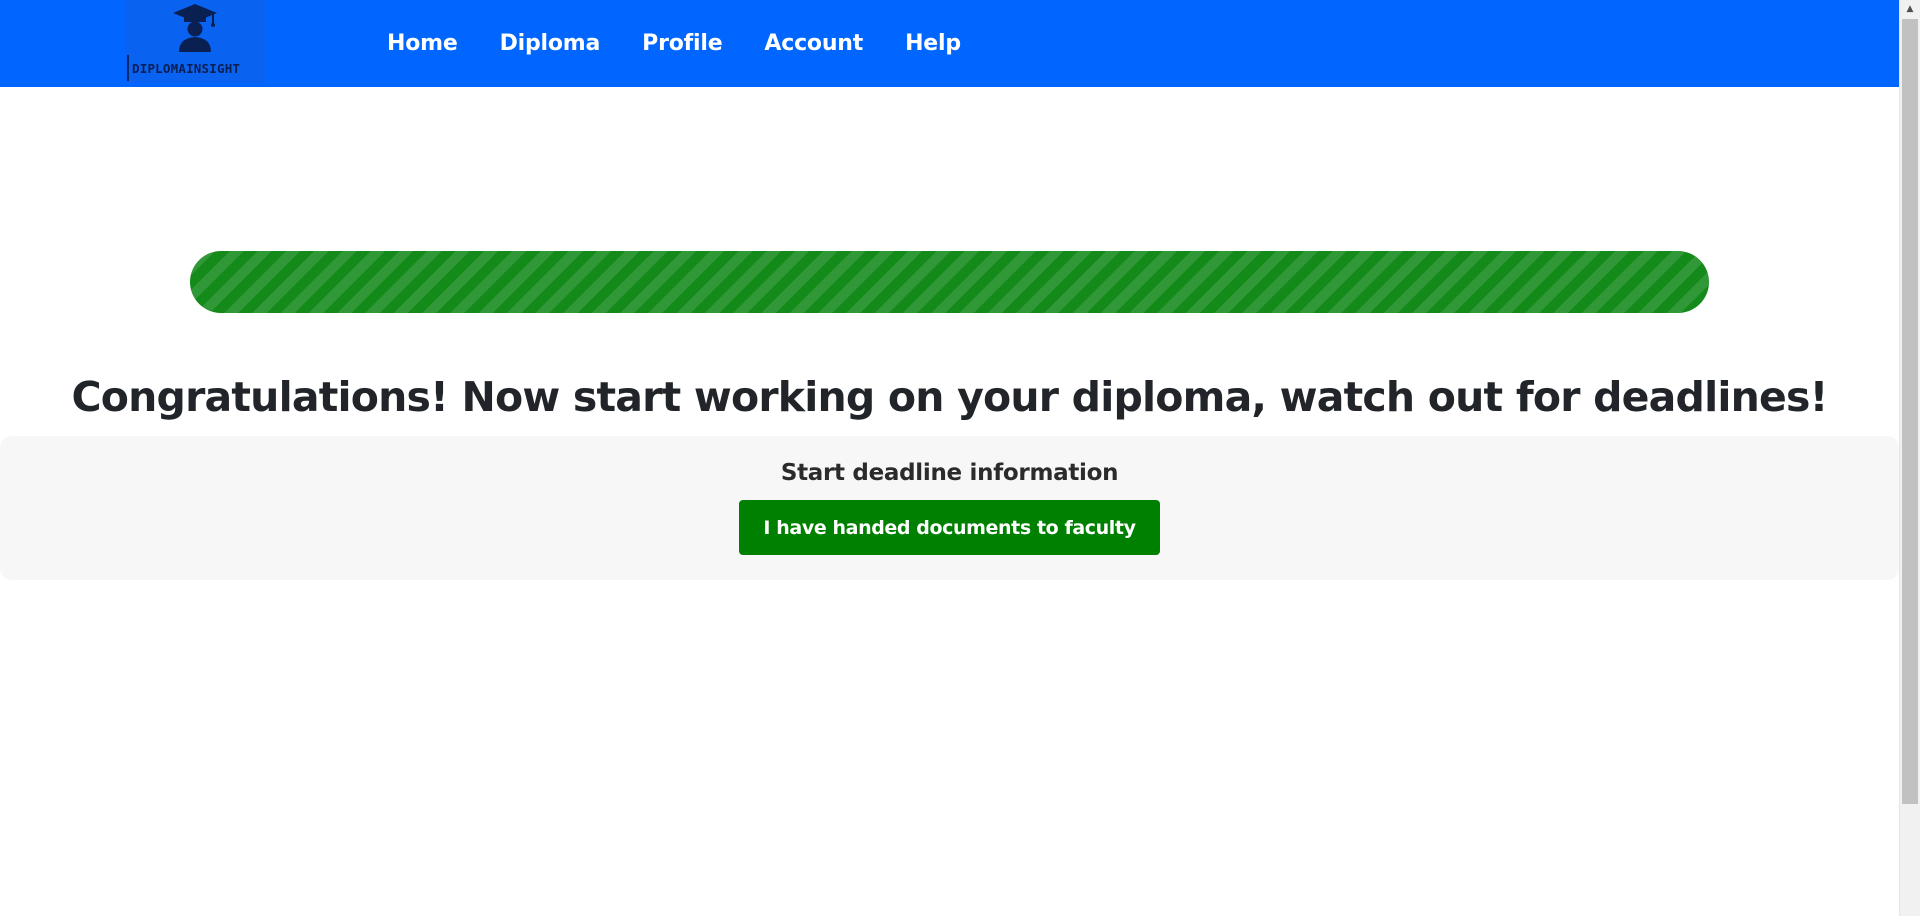 Image resolution: width=1920 pixels, height=916 pixels. I want to click on handed-documents-button: I have handed documents to faculty, so click(949, 527).